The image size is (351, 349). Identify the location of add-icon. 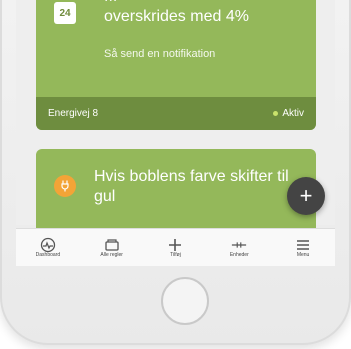
(175, 245).